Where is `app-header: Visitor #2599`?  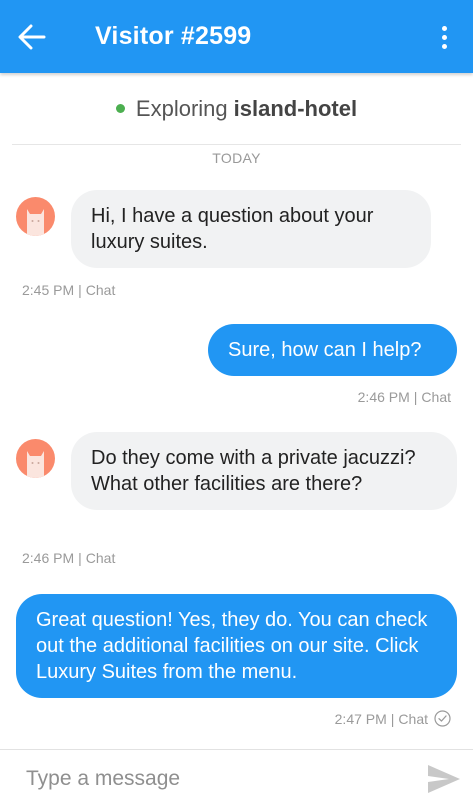 app-header: Visitor #2599 is located at coordinates (236, 36).